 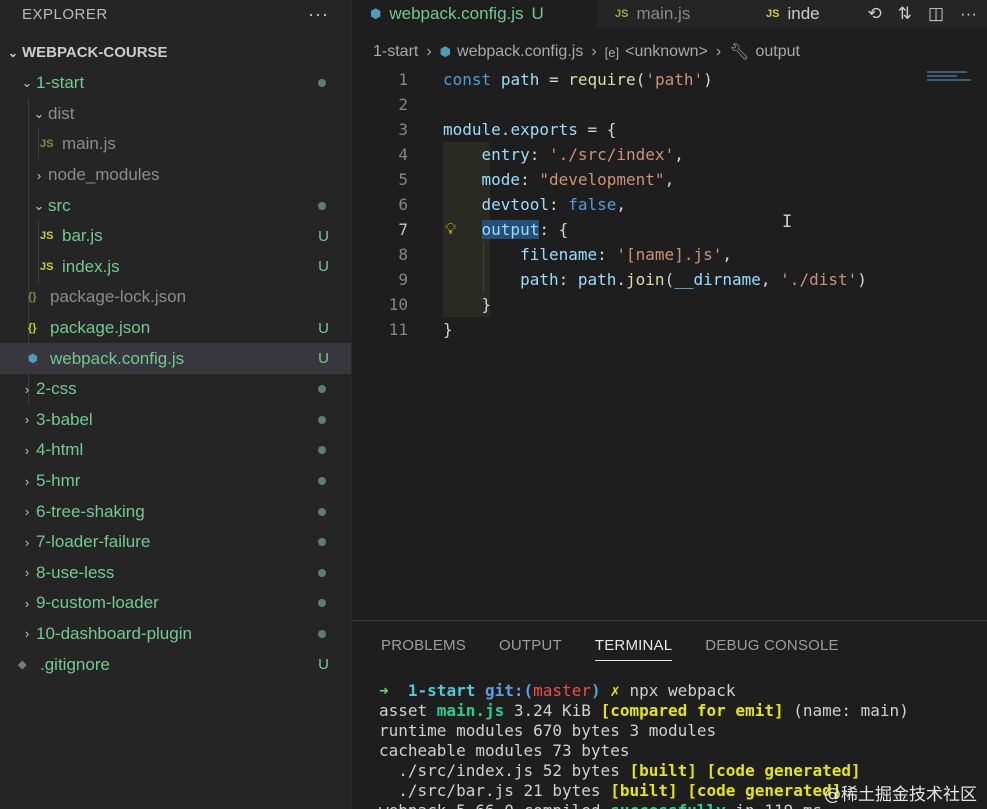 I want to click on folder-7-loader-failure: › 7-loader-failure, so click(x=175, y=542).